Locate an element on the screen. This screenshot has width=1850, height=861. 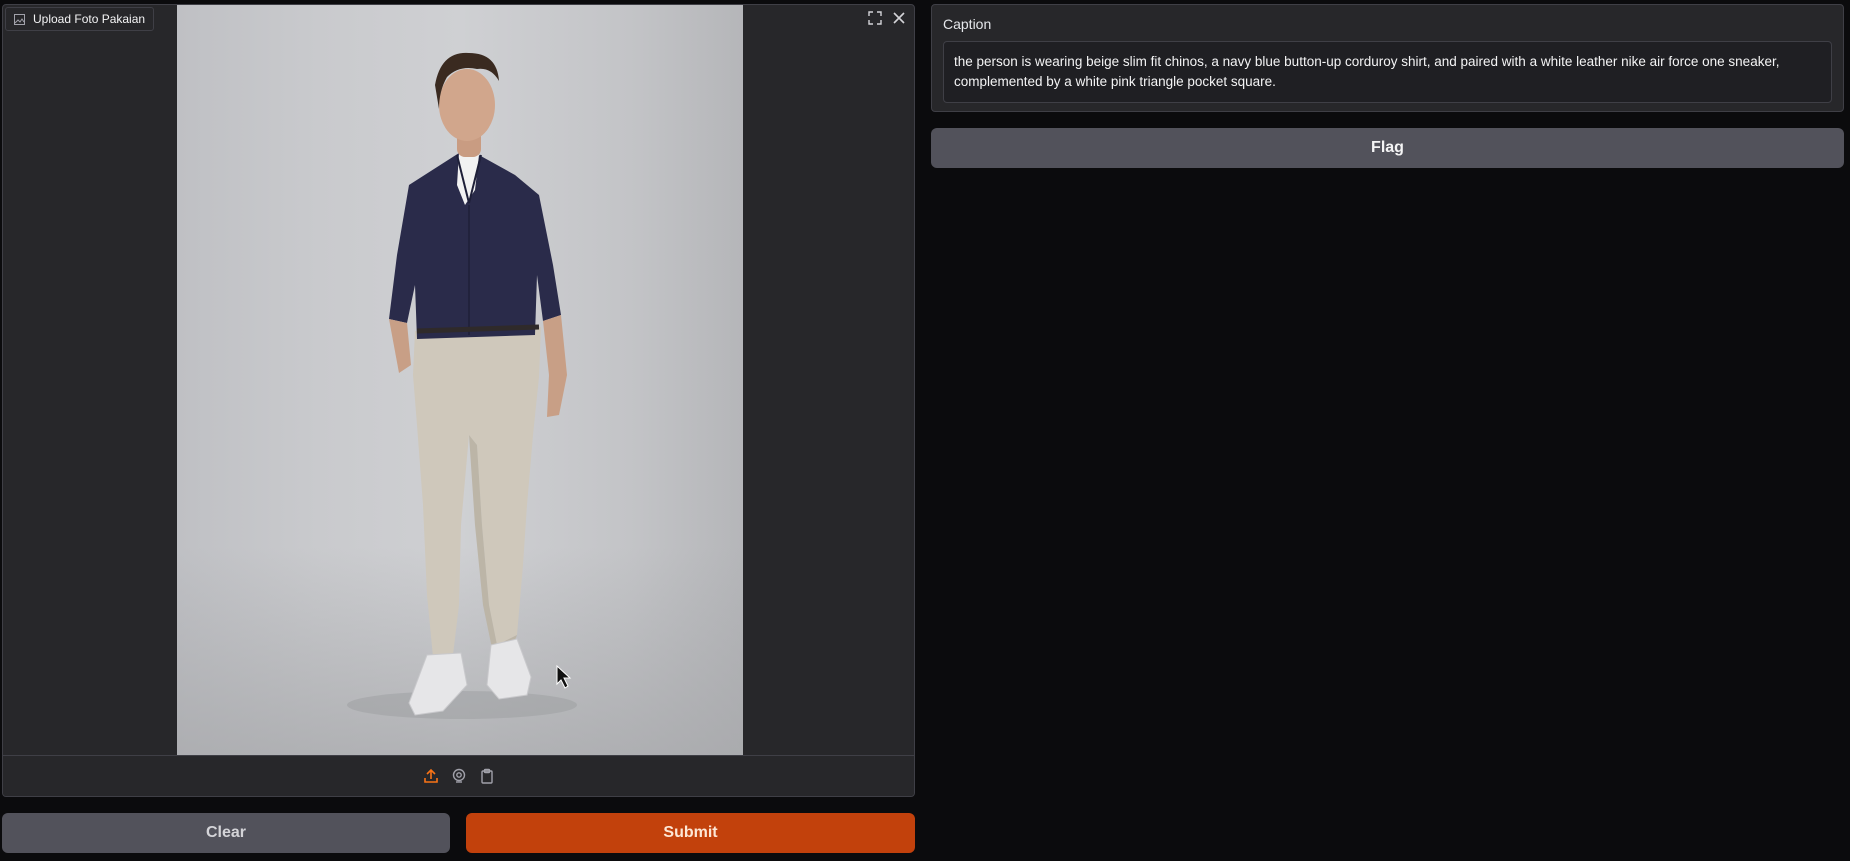
image-toolbar is located at coordinates (887, 18).